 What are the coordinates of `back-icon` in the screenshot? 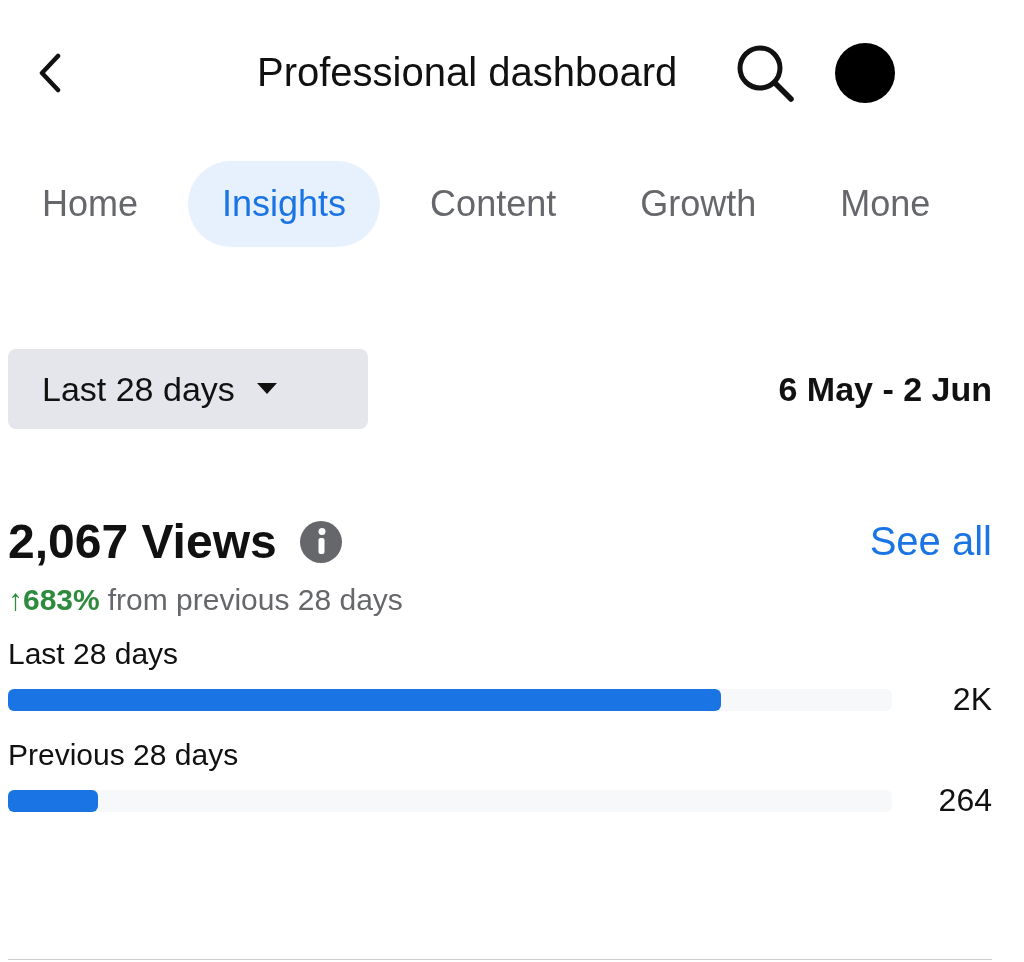 It's located at (50, 72).